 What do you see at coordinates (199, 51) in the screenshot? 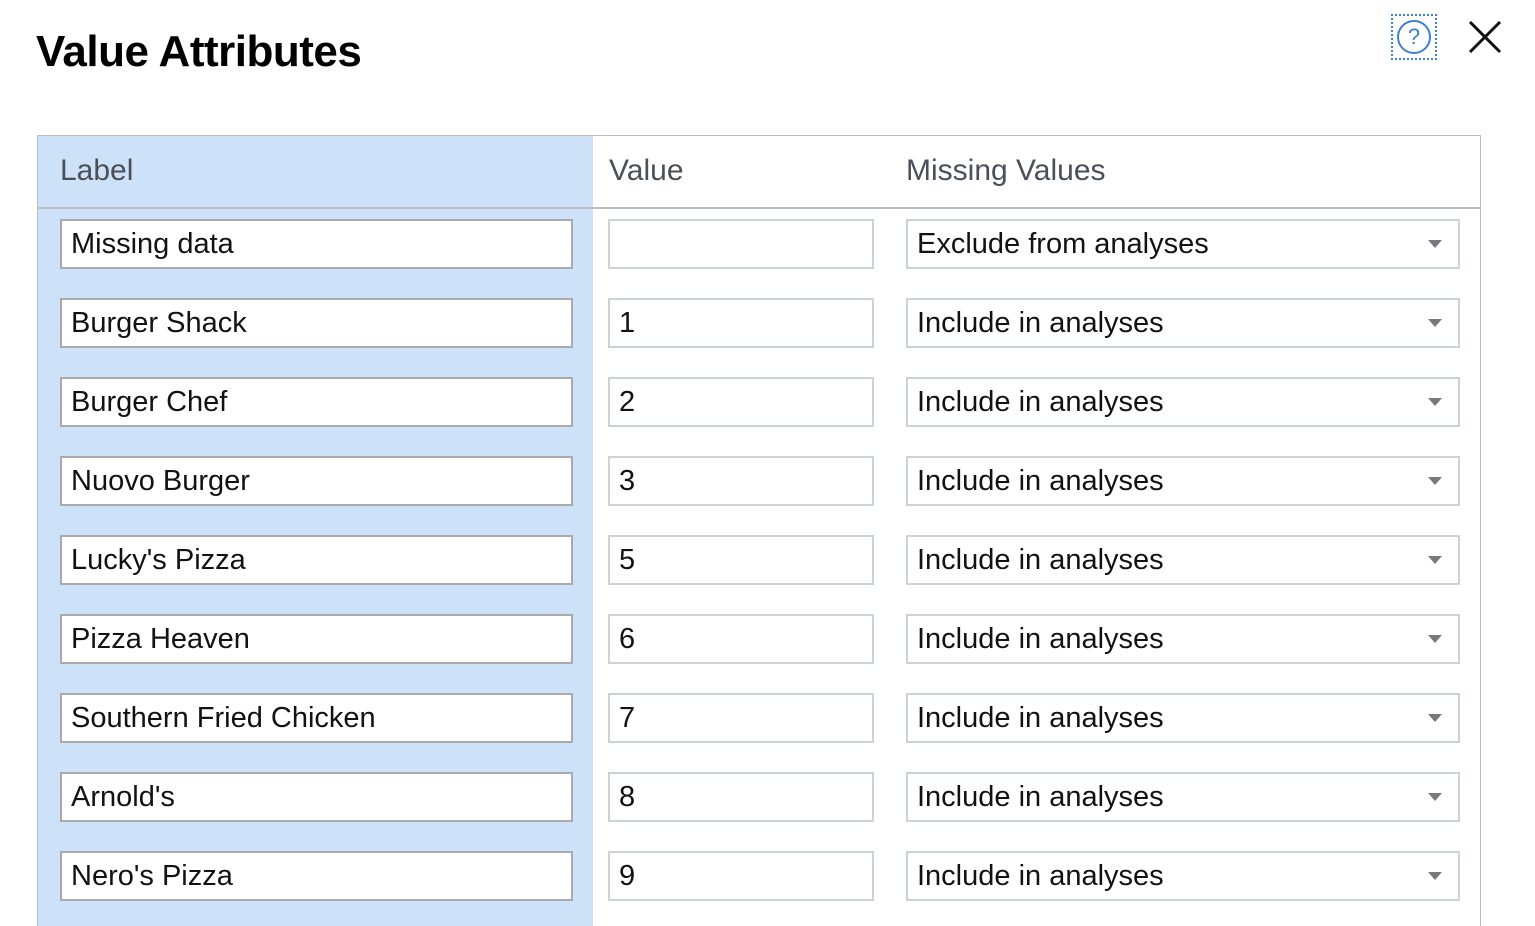
I see `page-title: Value Attributes` at bounding box center [199, 51].